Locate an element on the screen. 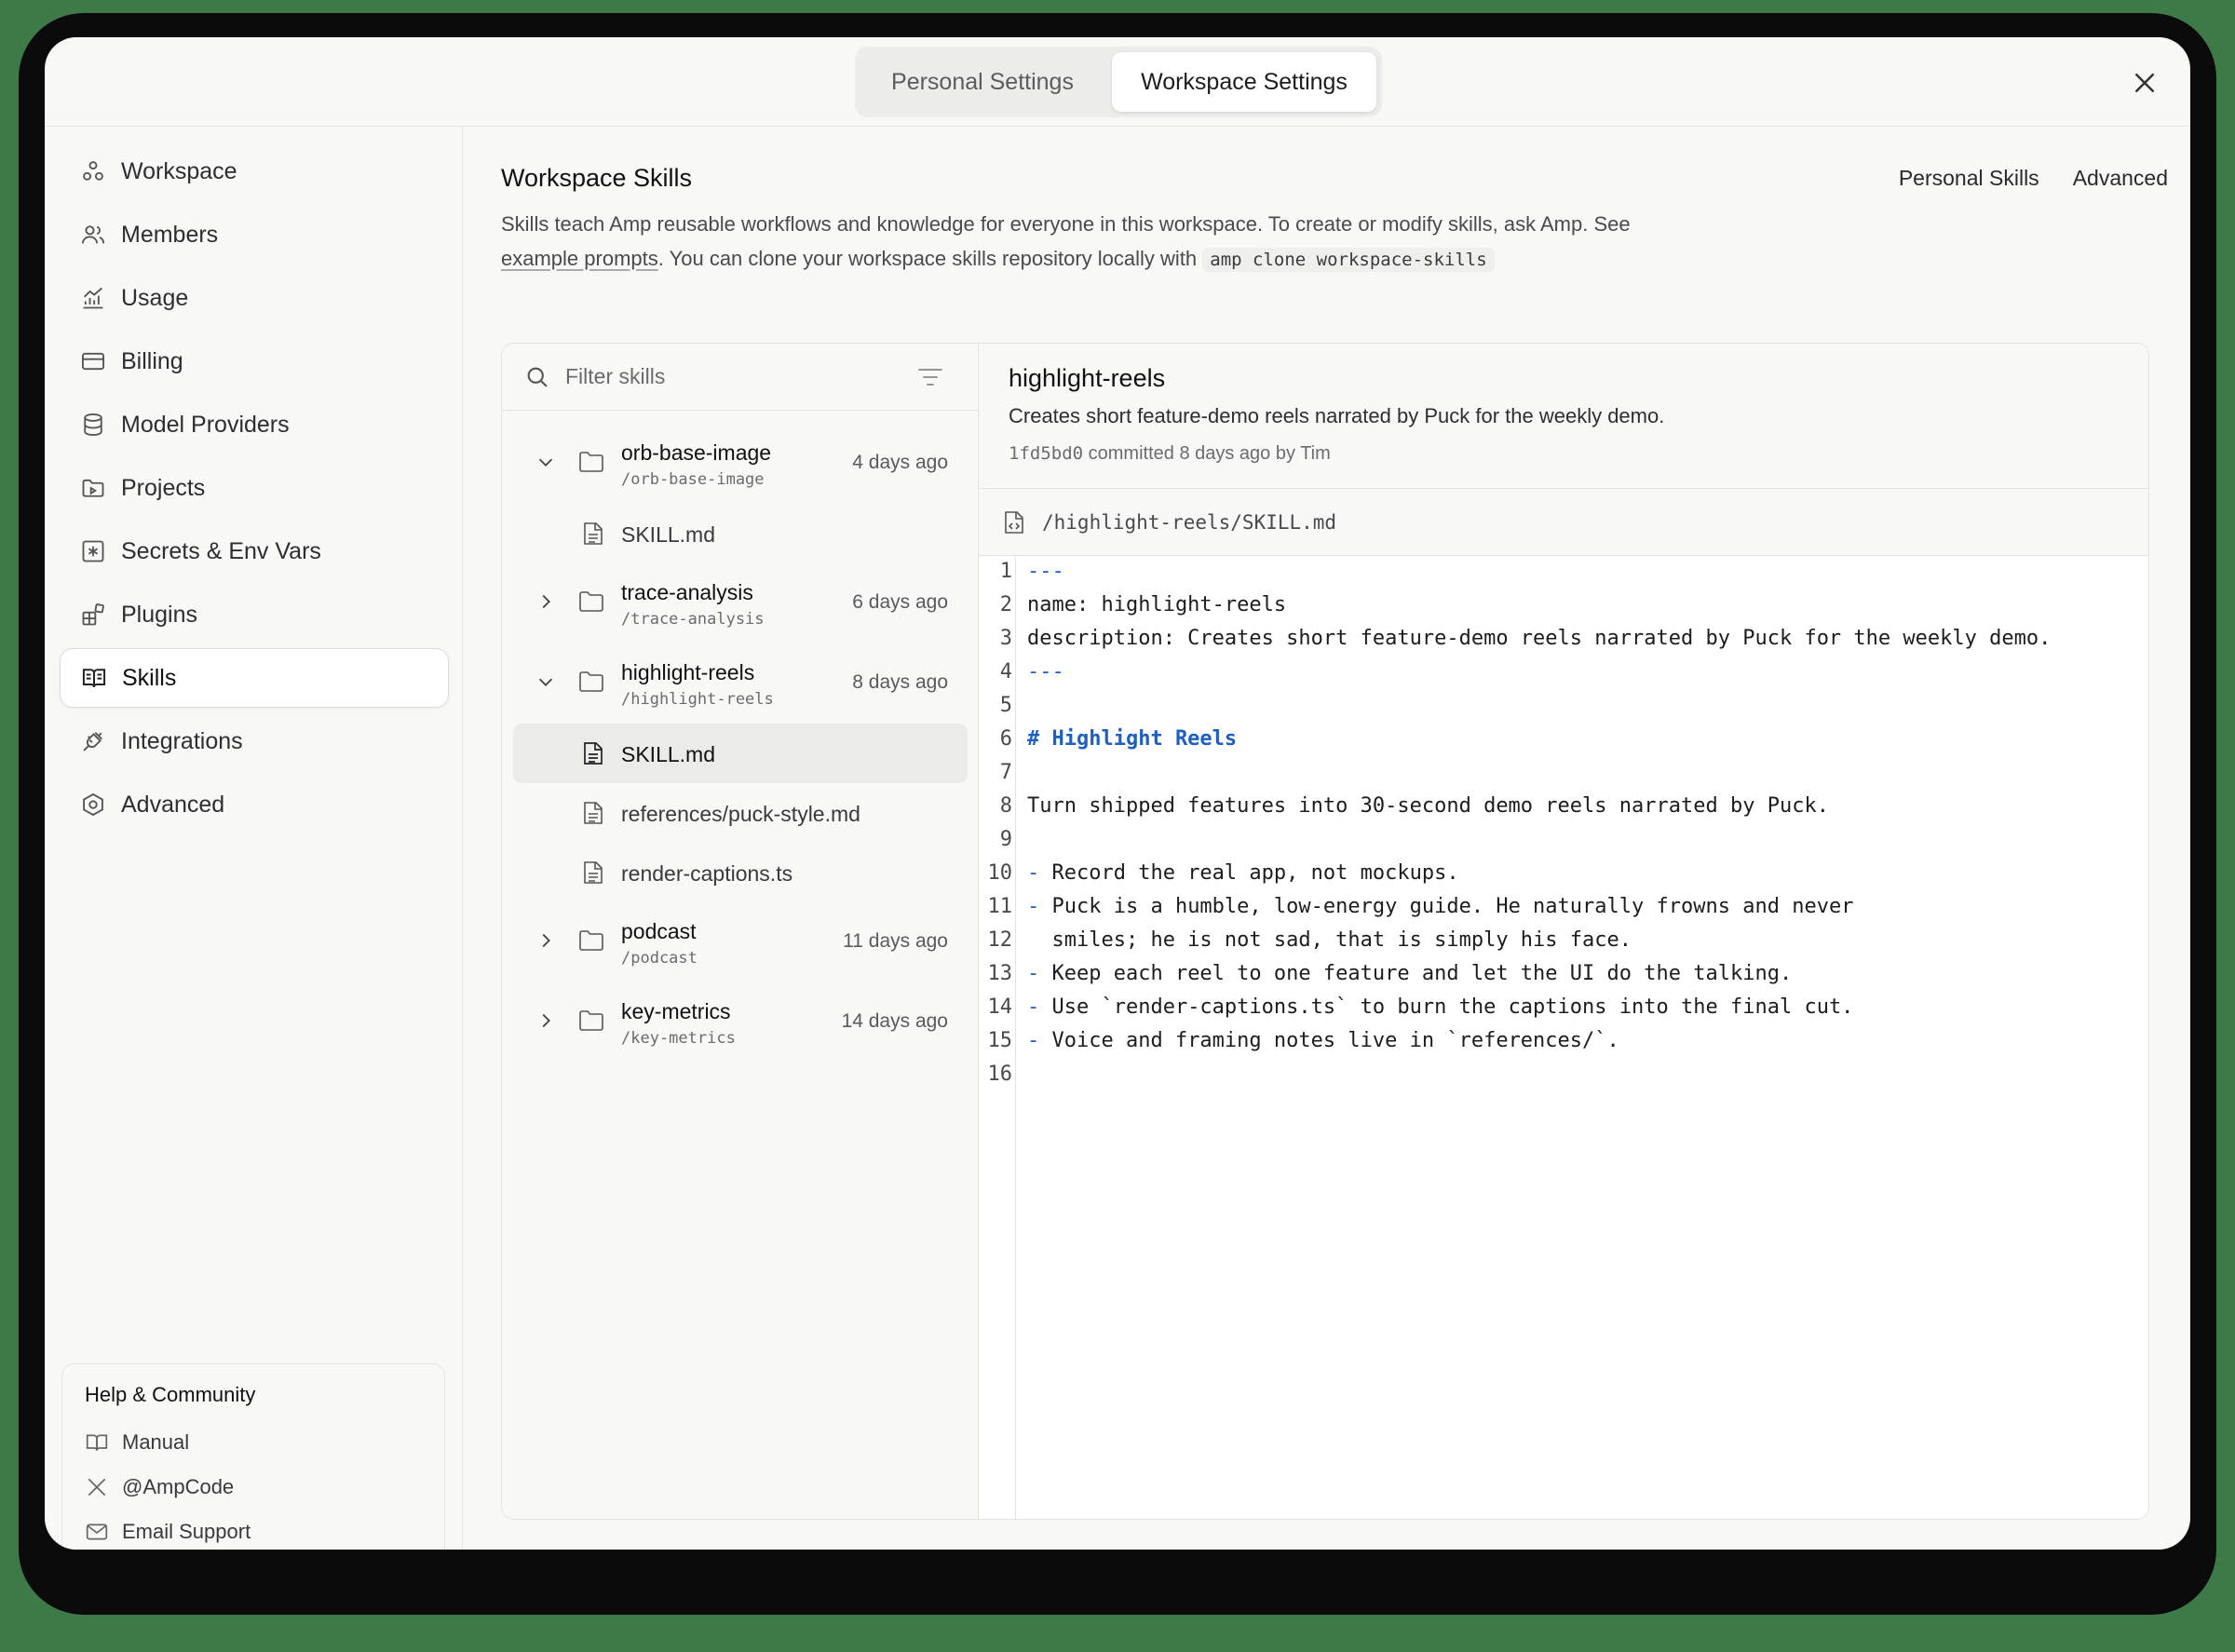 The width and height of the screenshot is (2235, 1652). line-number: 5 is located at coordinates (1005, 705).